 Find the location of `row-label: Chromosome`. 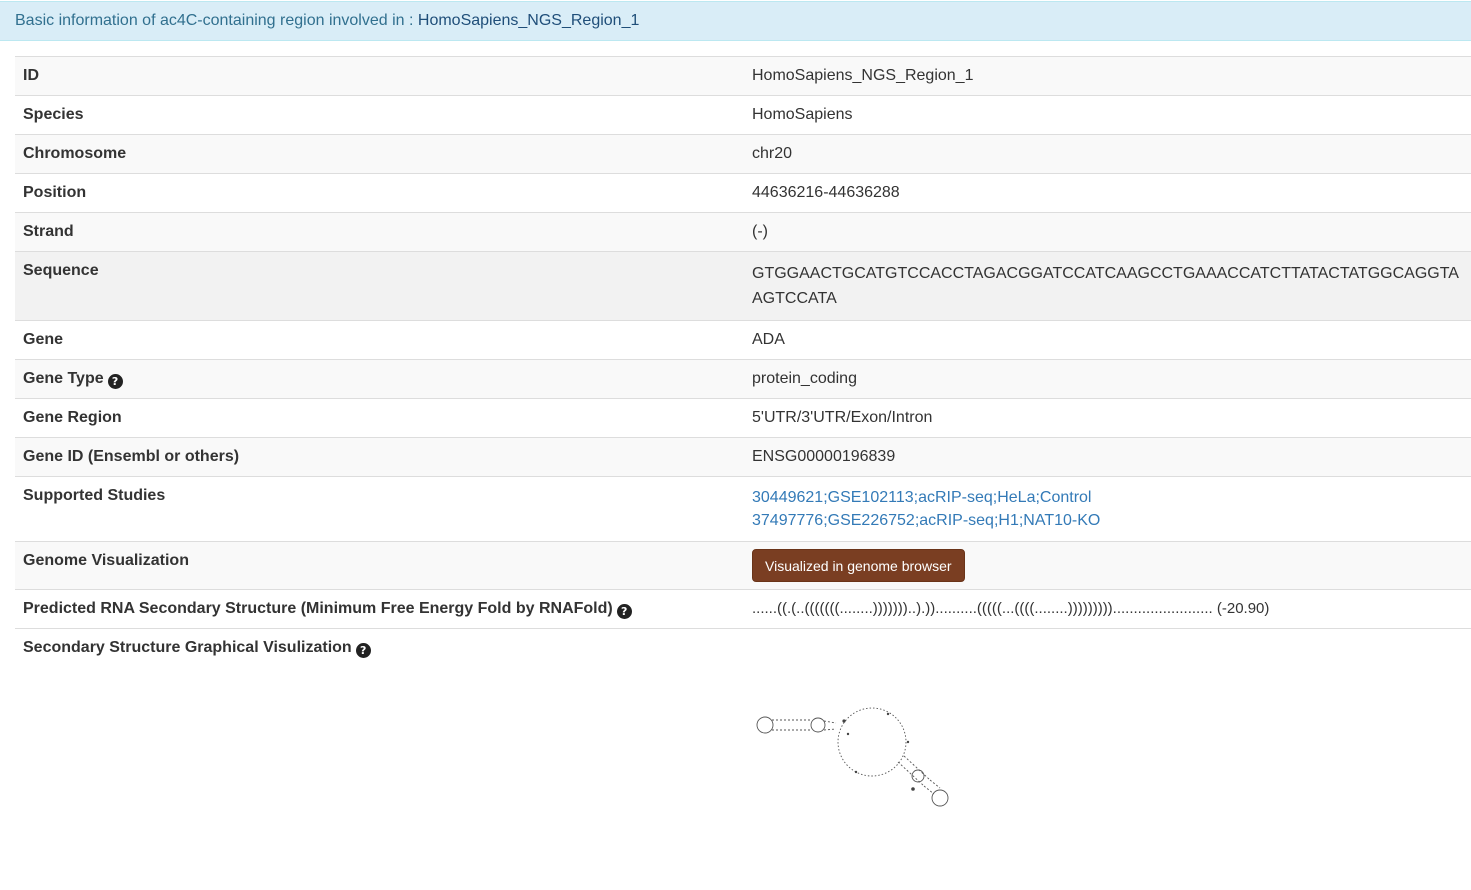

row-label: Chromosome is located at coordinates (379, 154).